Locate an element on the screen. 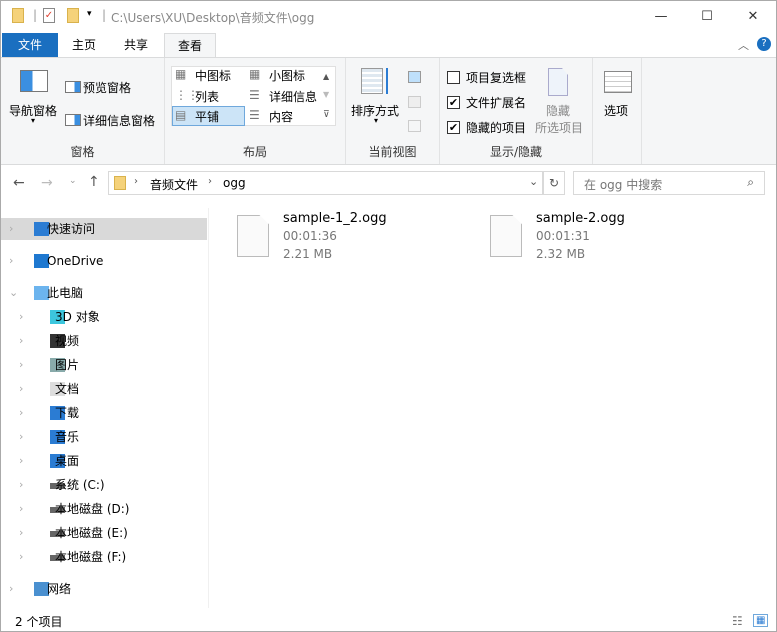 This screenshot has height=632, width=777. group-label: 当前视图 is located at coordinates (392, 152).